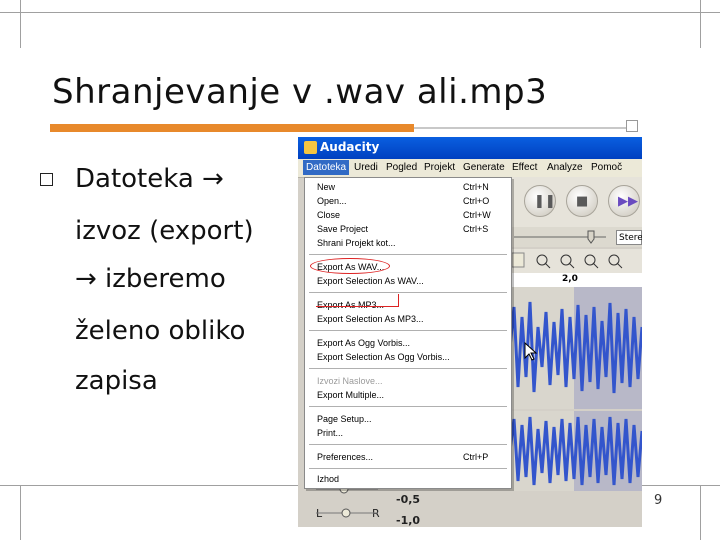 This screenshot has height=540, width=720. I want to click on timeline-ruler: 2,0, so click(576, 280).